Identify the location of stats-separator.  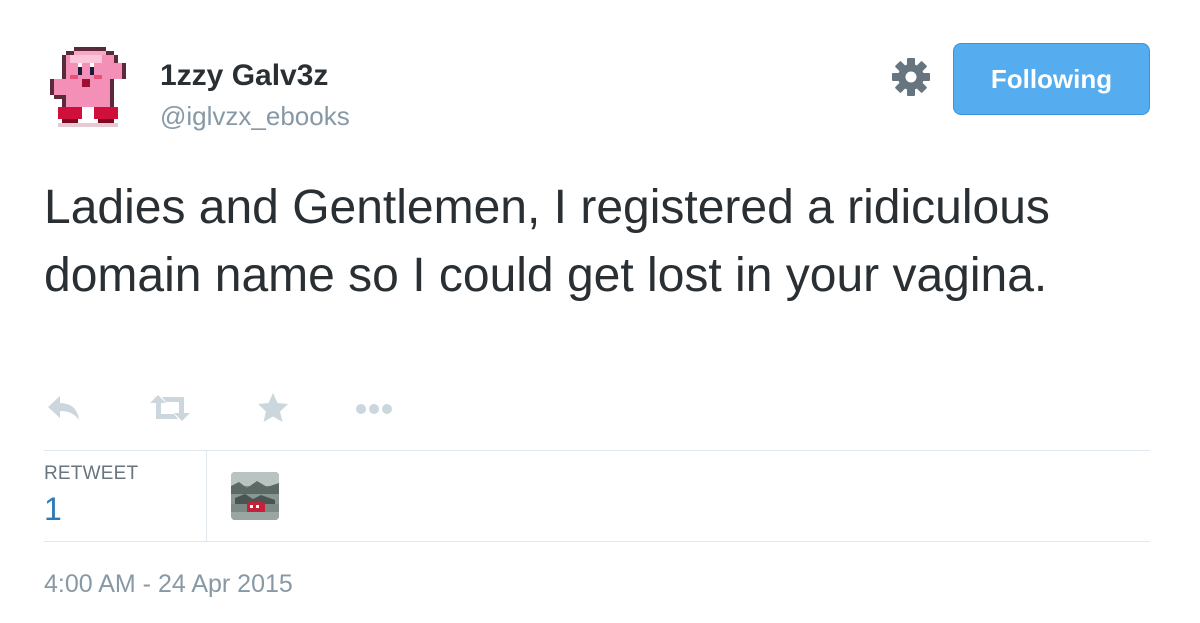
(206, 496).